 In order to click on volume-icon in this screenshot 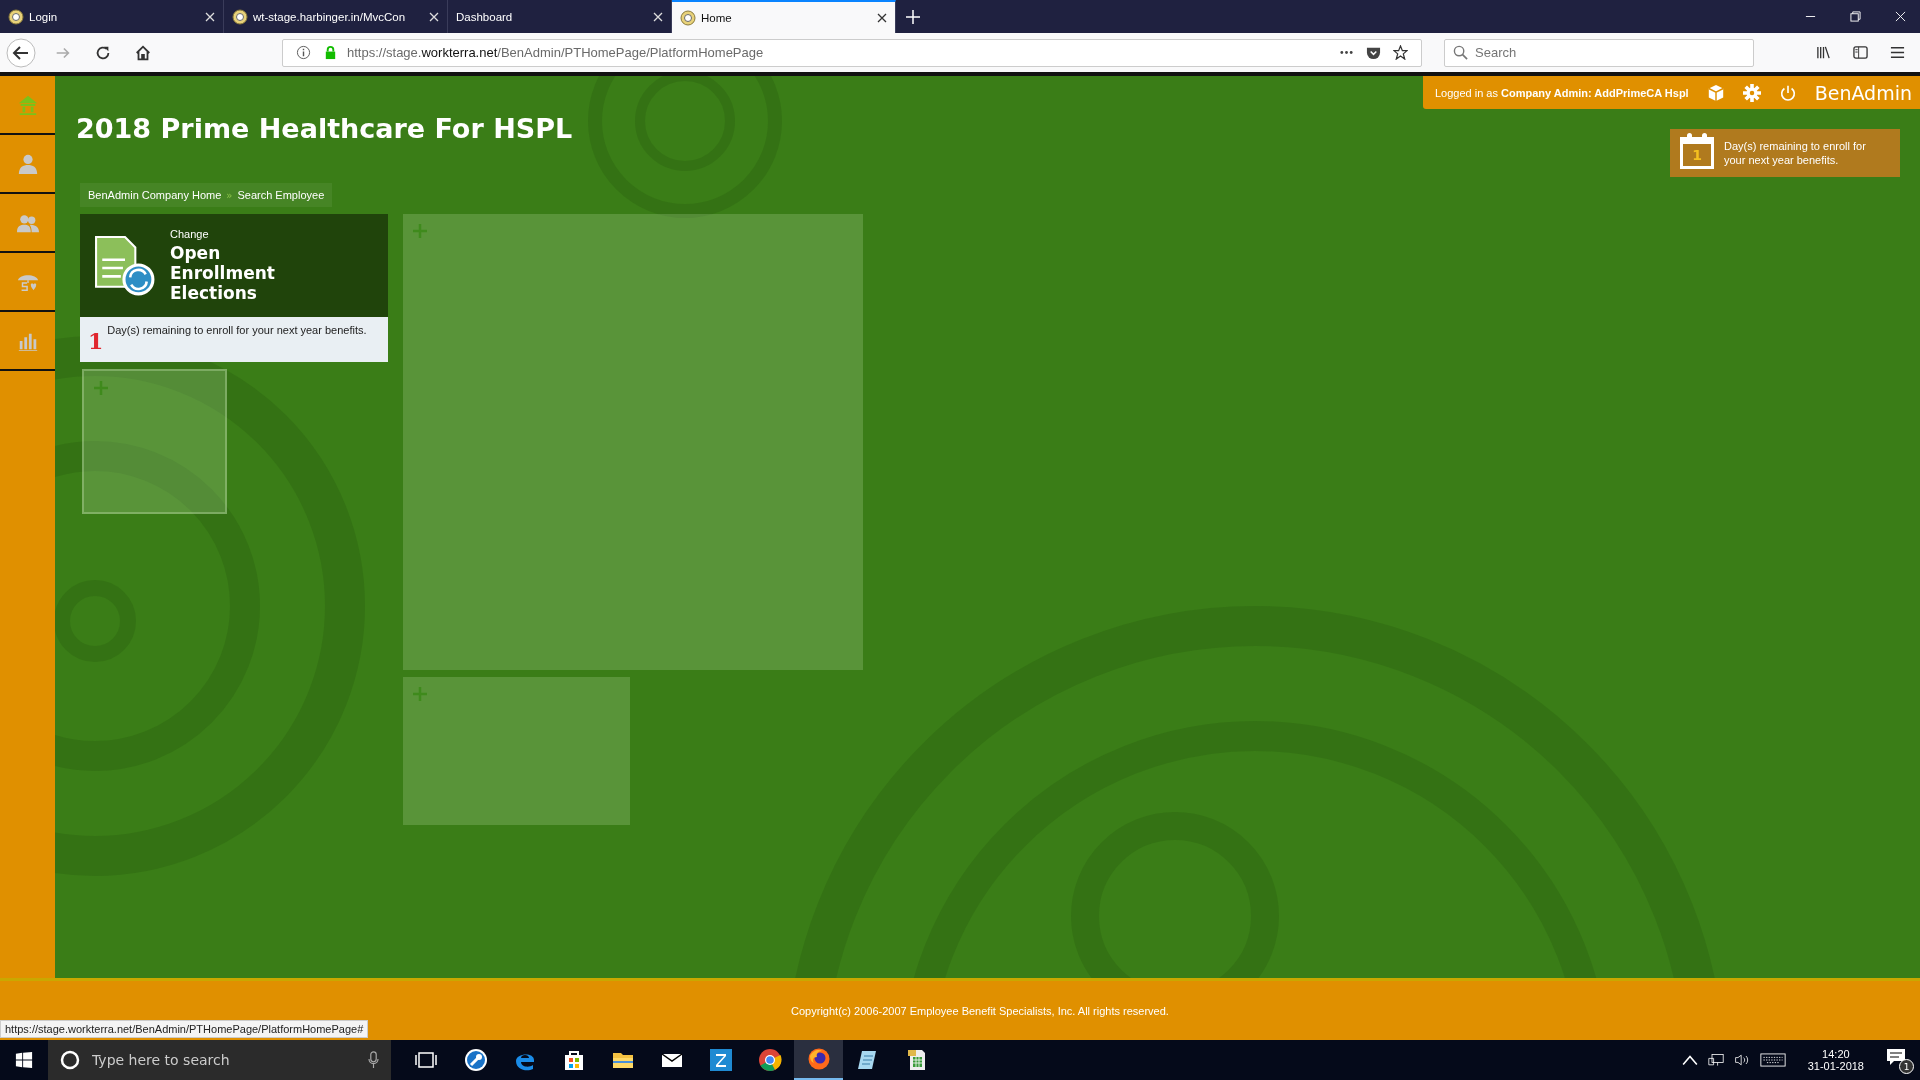, I will do `click(1741, 1060)`.